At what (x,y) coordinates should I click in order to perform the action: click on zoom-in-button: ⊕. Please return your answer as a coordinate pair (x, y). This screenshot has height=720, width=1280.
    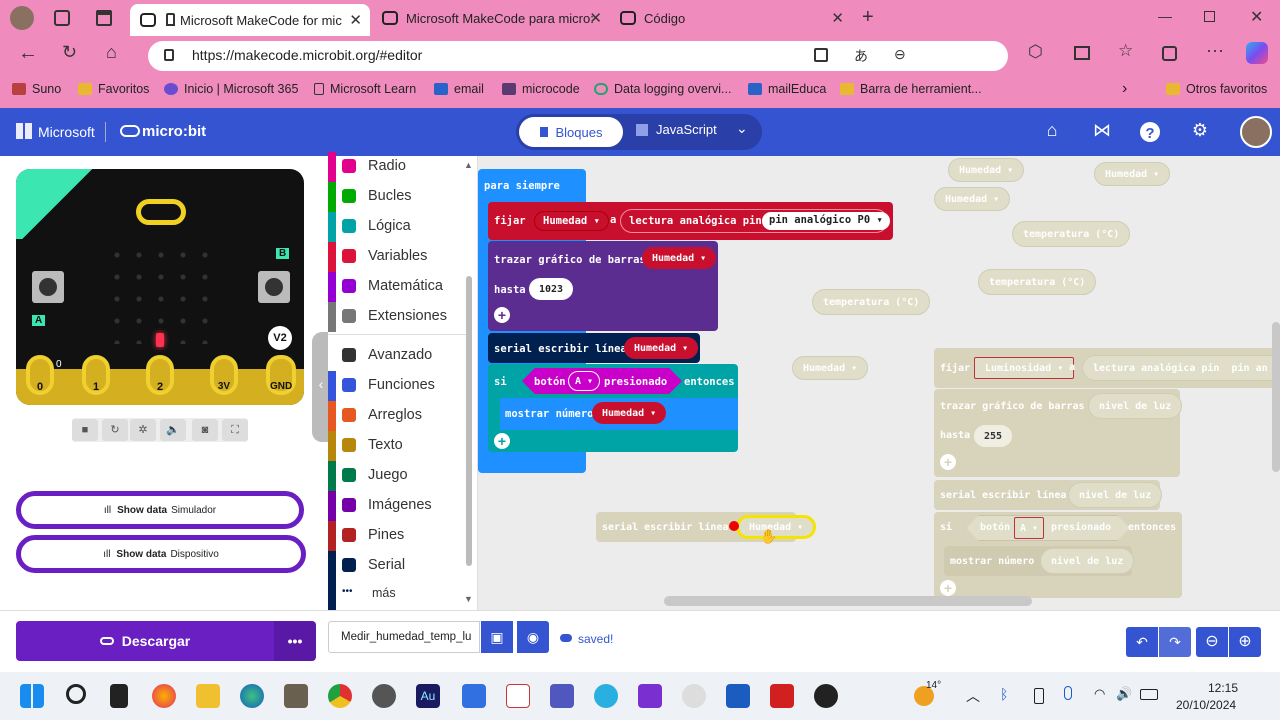
    Looking at the image, I should click on (1245, 642).